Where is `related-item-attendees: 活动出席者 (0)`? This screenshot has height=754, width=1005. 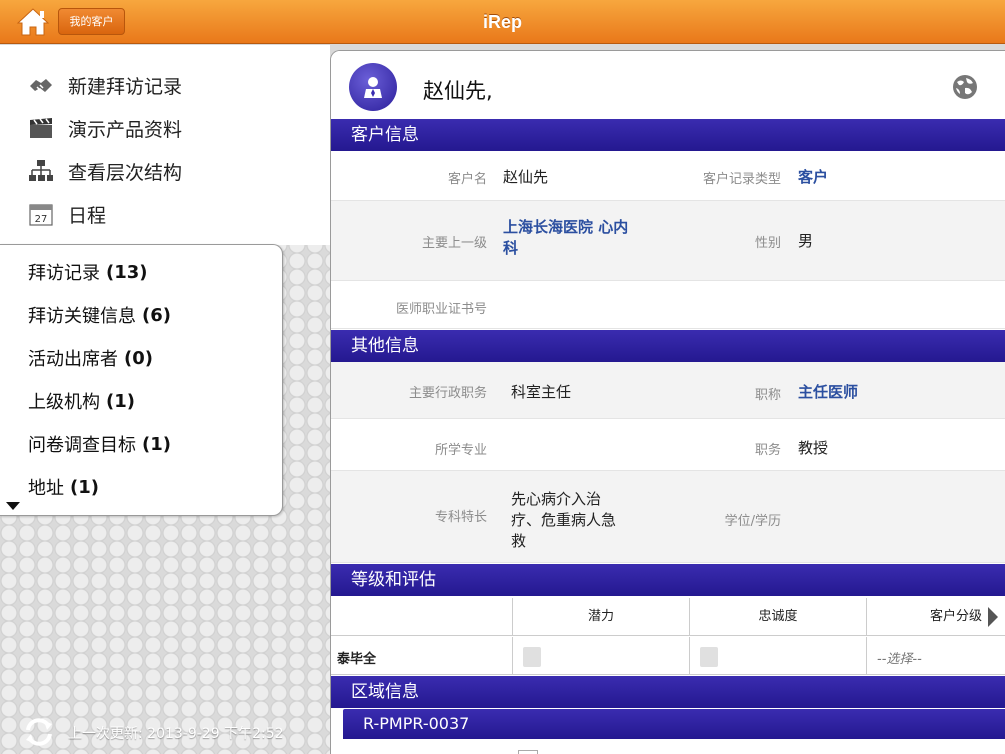
related-item-attendees: 活动出席者 (0) is located at coordinates (90, 358).